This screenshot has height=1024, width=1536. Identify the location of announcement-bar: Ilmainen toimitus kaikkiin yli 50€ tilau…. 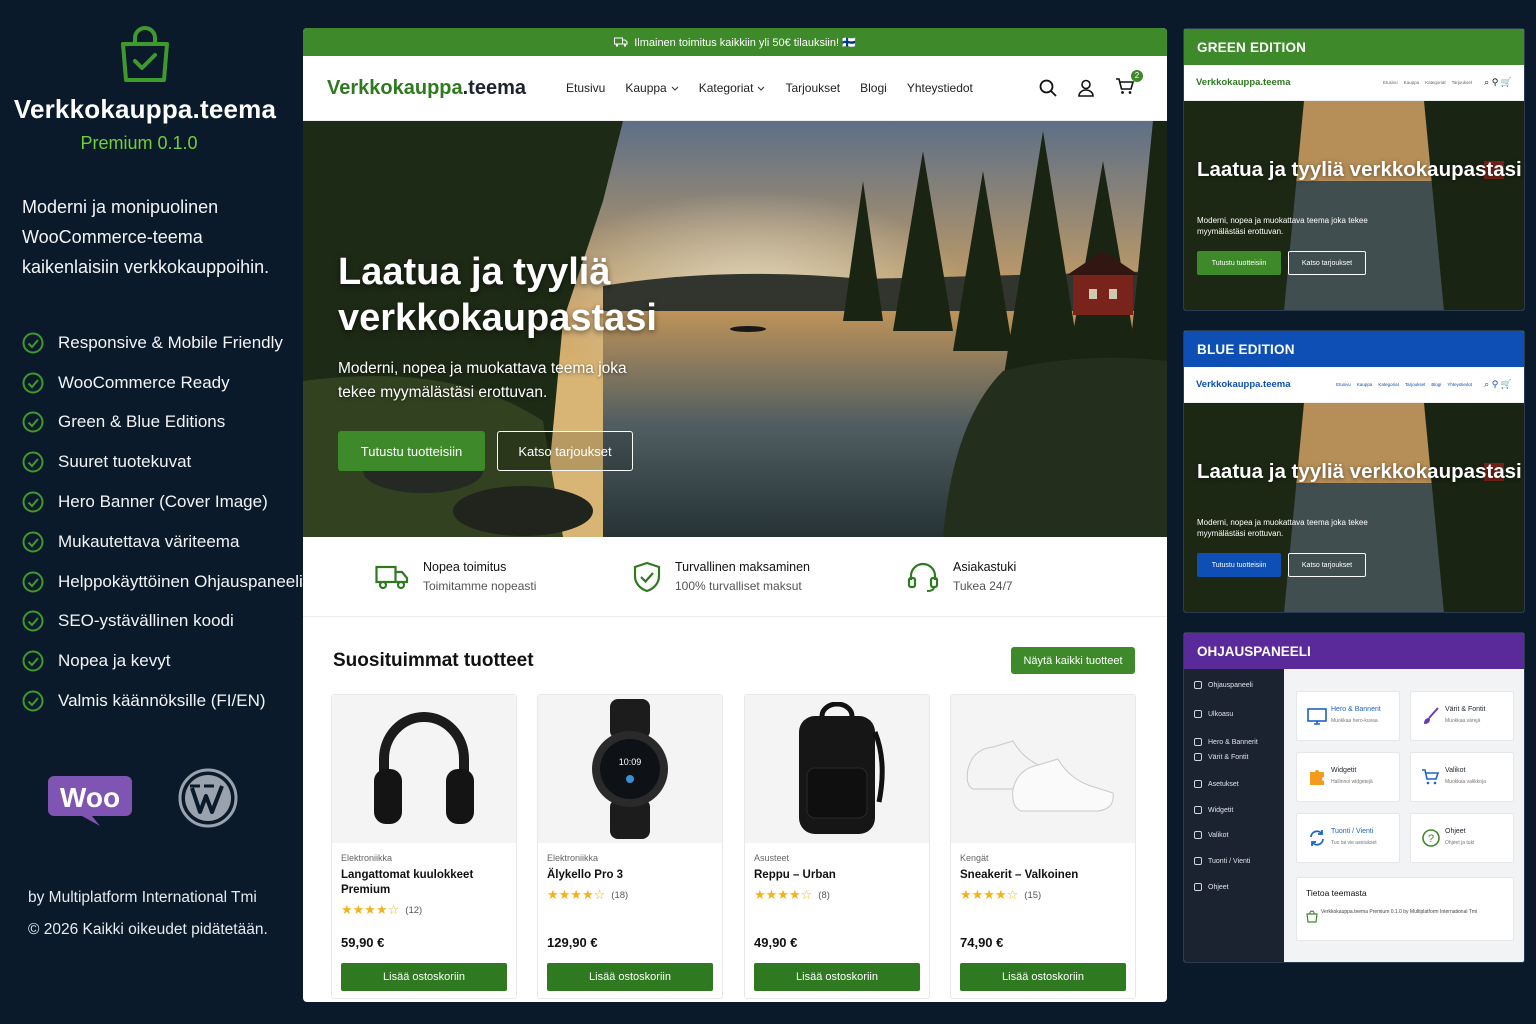
(735, 42).